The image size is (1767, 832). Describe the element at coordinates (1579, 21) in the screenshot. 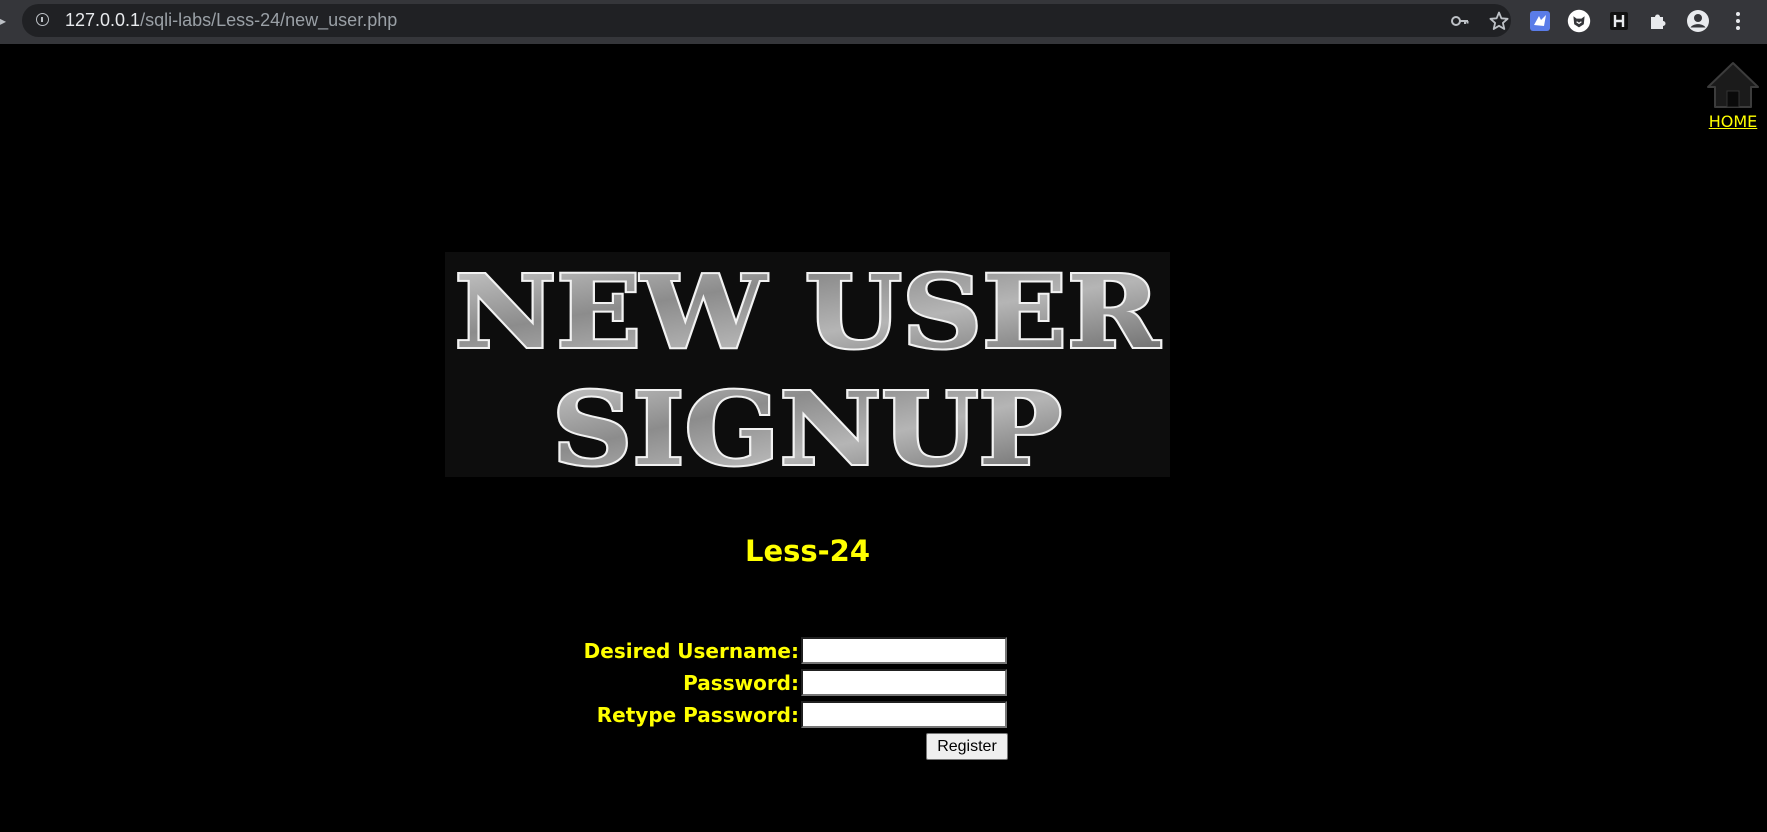

I see `fox-extension-icon` at that location.